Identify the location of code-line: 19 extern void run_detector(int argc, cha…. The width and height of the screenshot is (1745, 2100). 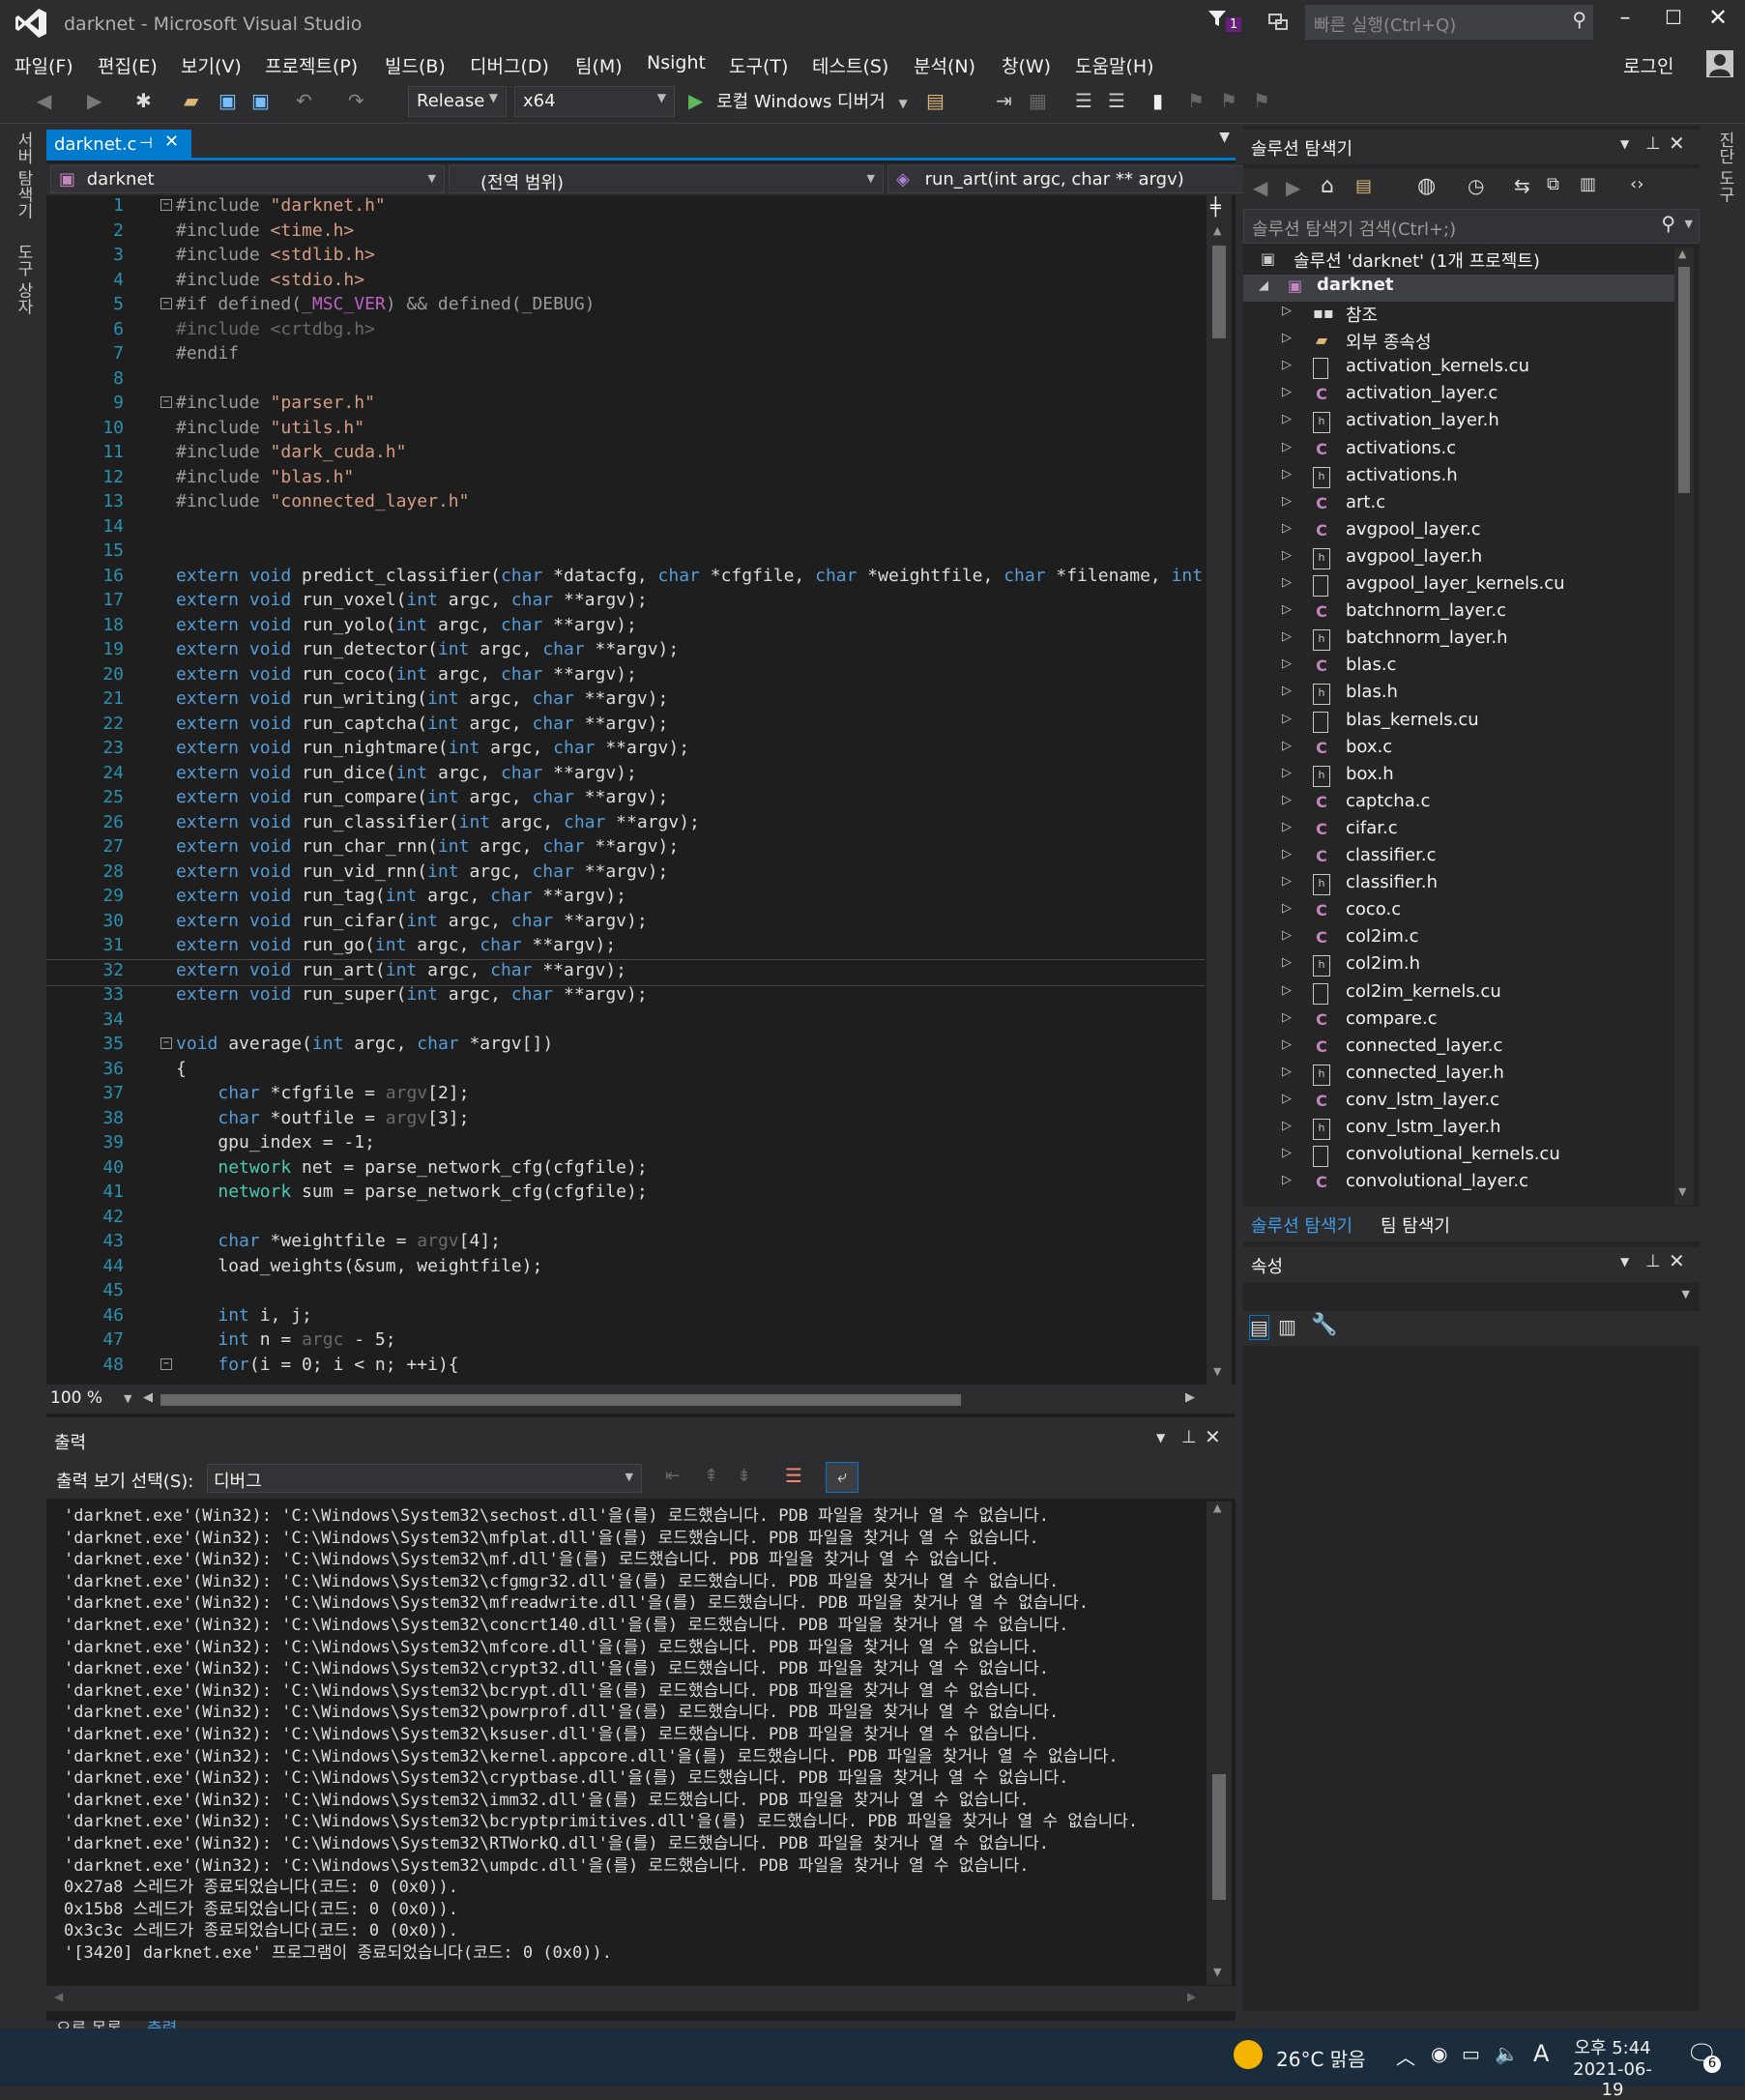
(625, 651).